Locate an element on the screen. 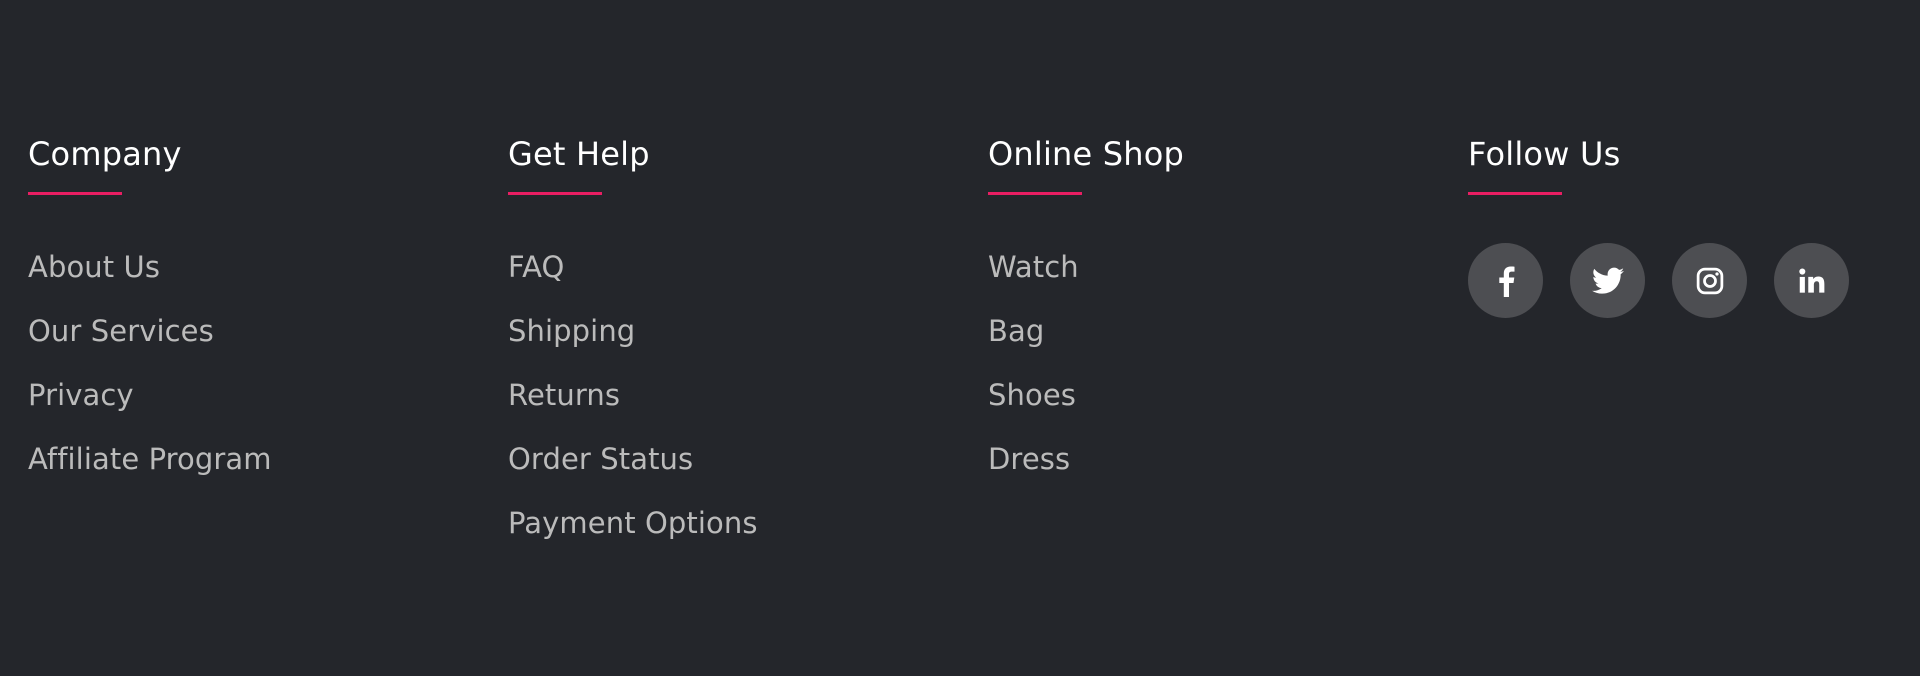  footer-column-online-shop: Online Shop Watch Bag Shoes Dress is located at coordinates (1218, 316).